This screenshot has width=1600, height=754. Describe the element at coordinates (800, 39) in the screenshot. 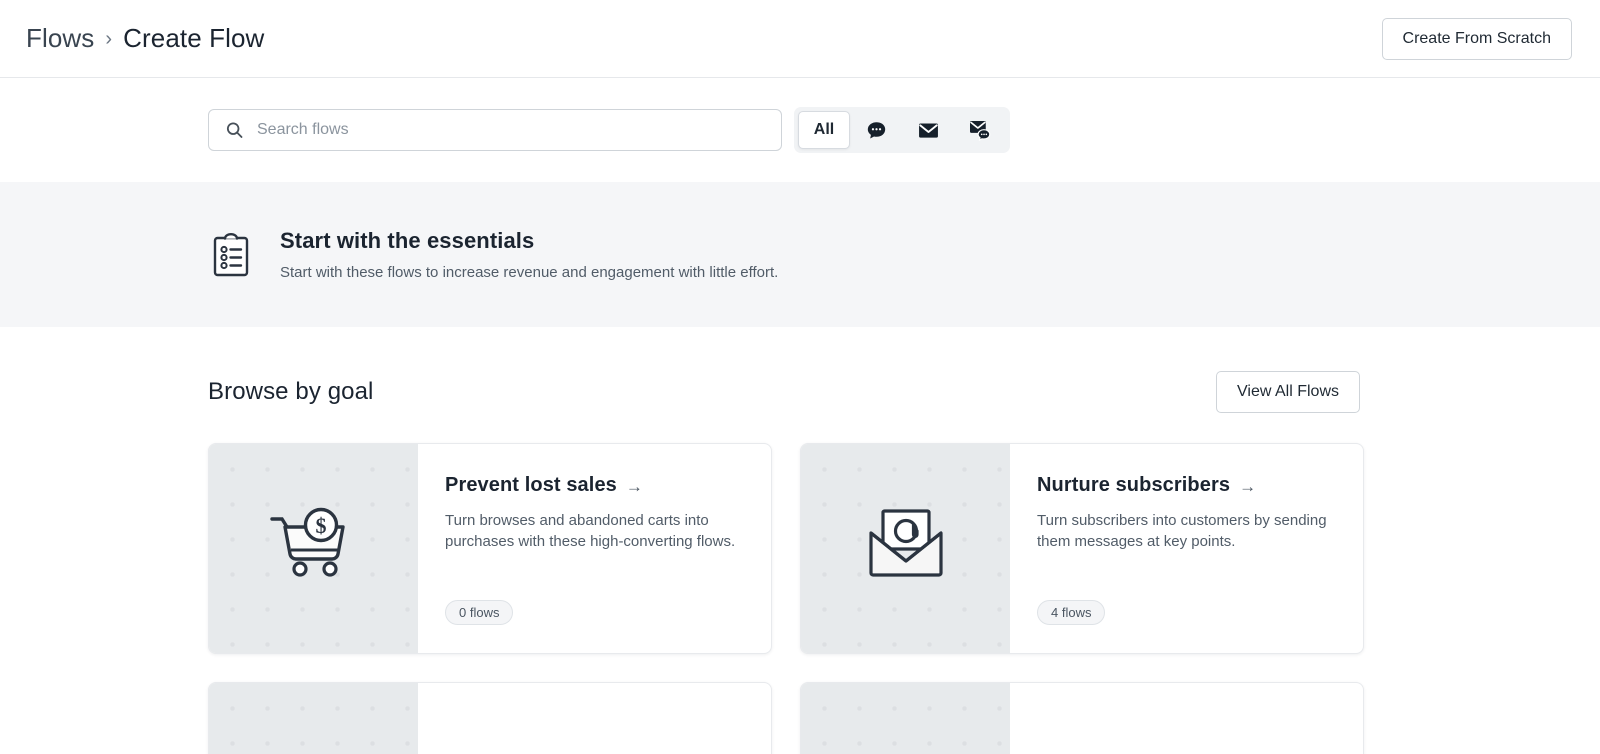

I see `top-bar: Flows › Create Flow Create From Scratch` at that location.